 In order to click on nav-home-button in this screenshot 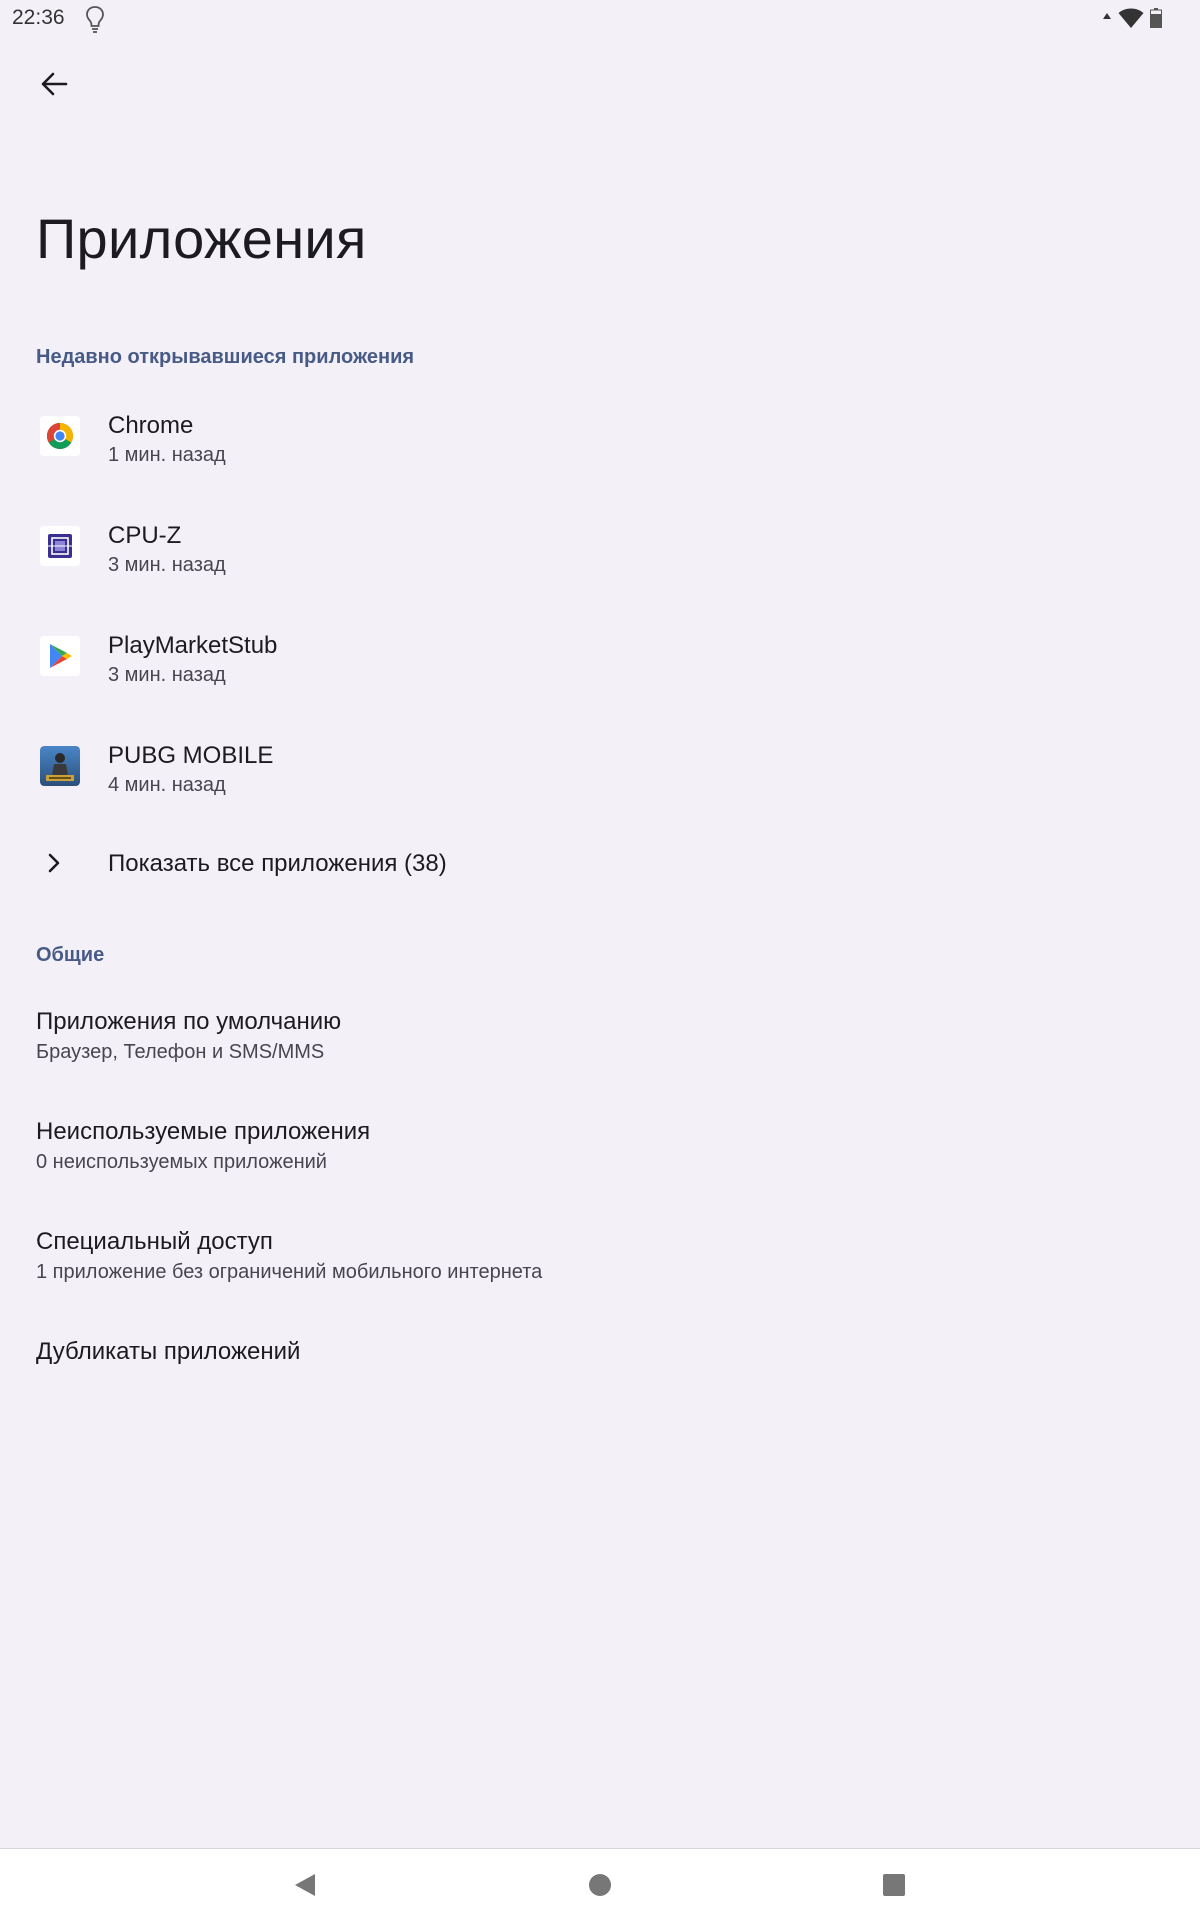, I will do `click(600, 1885)`.